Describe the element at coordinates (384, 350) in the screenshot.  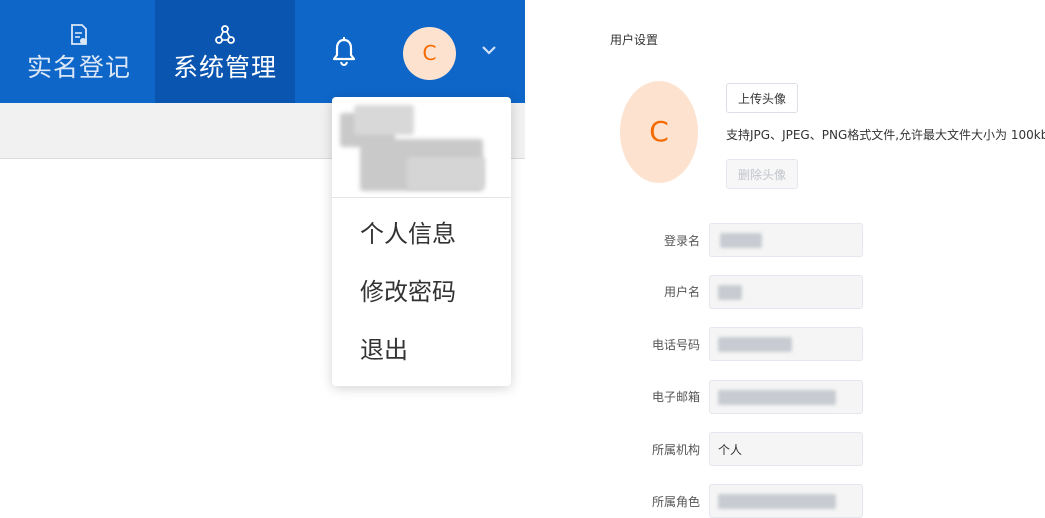
I see `menu-item-logout: 退出` at that location.